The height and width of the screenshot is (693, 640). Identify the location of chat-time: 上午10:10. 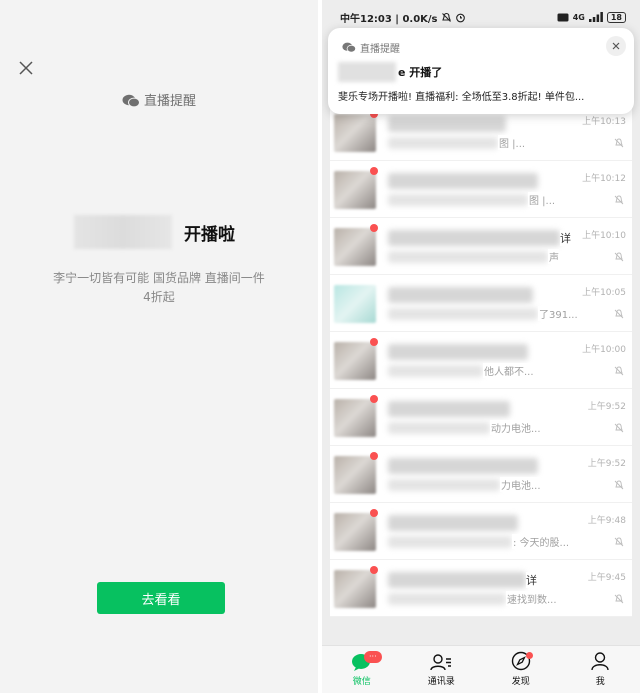
(604, 236).